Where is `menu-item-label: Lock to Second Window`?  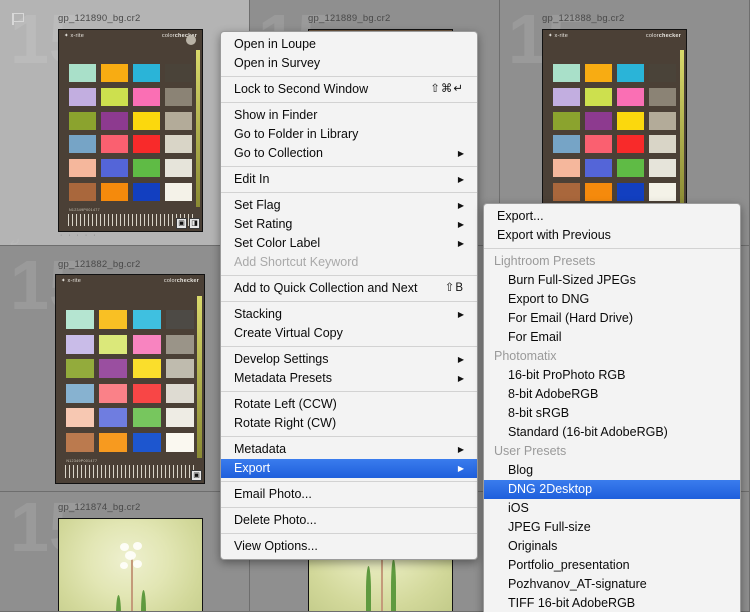
menu-item-label: Lock to Second Window is located at coordinates (301, 89).